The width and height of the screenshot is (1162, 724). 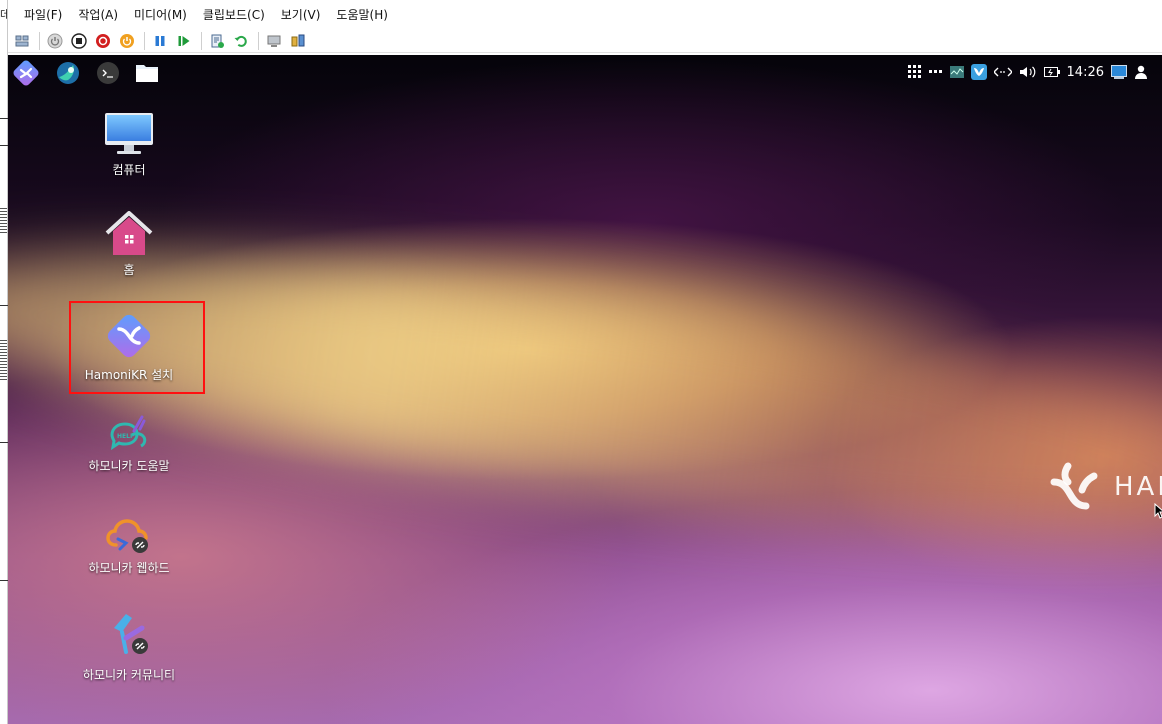 I want to click on checkpoint-icon, so click(x=217, y=41).